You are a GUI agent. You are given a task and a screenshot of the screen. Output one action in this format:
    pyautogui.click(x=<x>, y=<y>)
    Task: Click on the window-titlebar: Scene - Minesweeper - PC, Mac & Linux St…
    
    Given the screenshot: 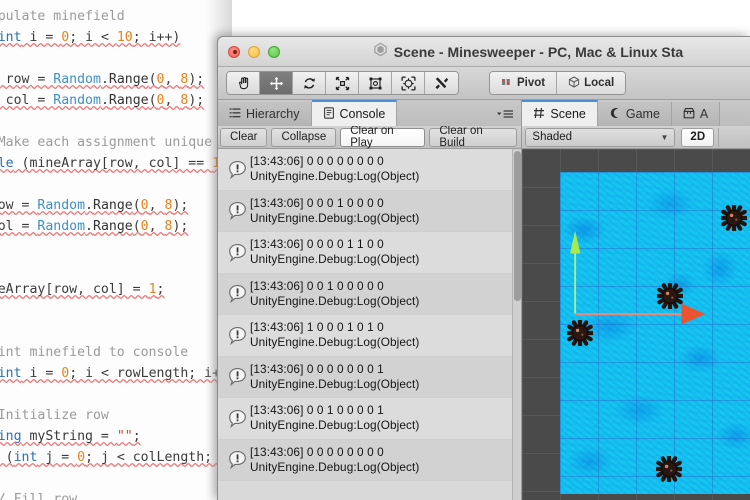 What is the action you would take?
    pyautogui.click(x=484, y=52)
    